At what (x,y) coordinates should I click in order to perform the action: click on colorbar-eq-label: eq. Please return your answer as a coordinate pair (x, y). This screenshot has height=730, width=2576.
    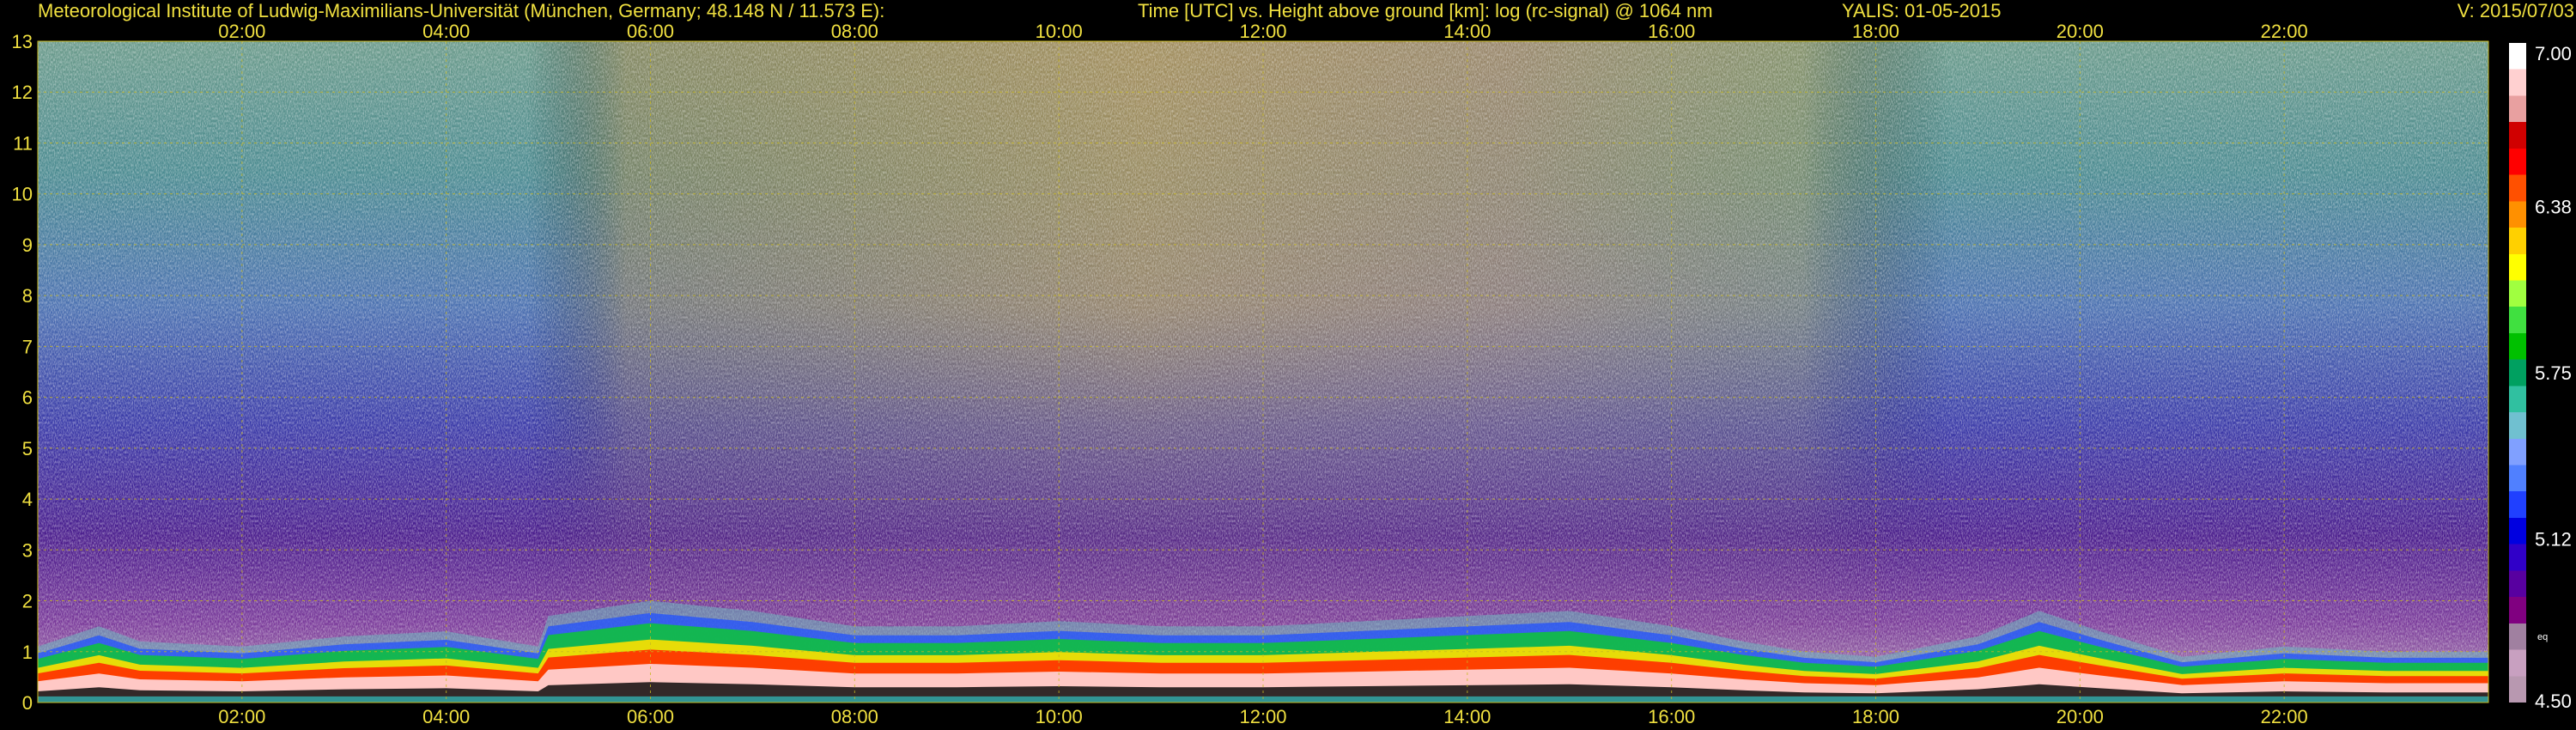
    Looking at the image, I should click on (2543, 637).